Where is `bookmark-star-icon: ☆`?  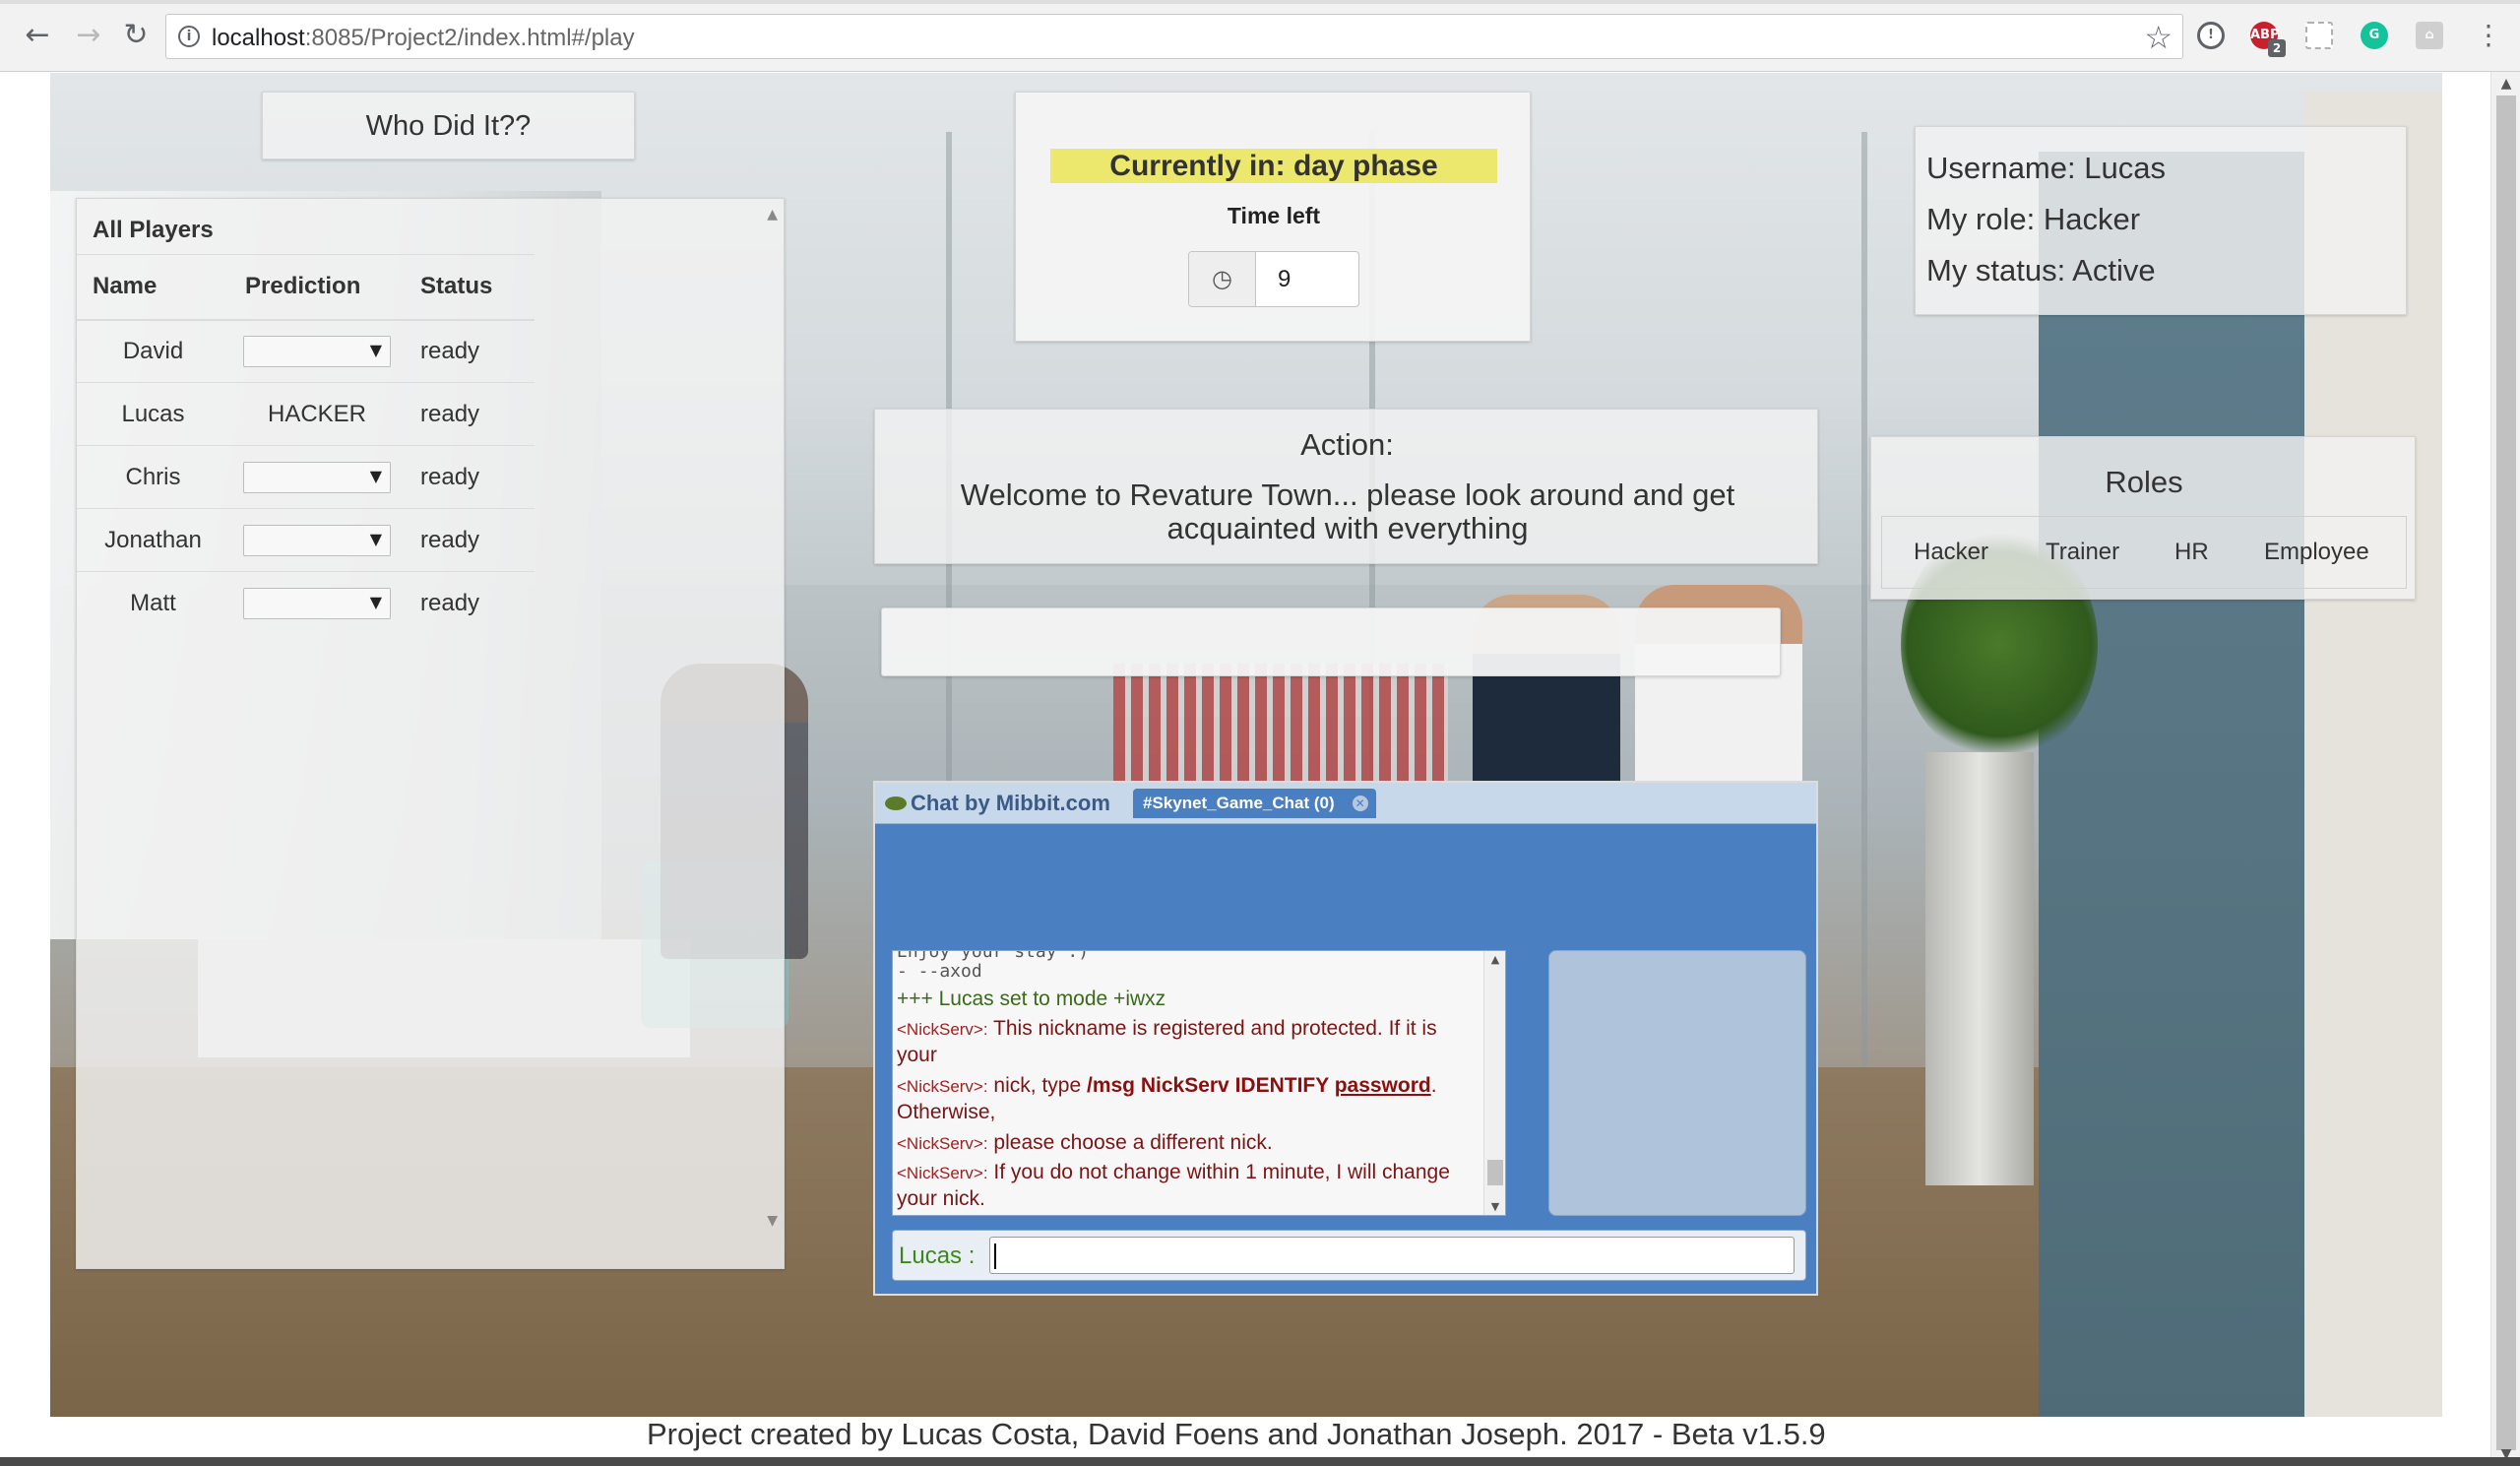
bookmark-star-icon: ☆ is located at coordinates (2158, 38).